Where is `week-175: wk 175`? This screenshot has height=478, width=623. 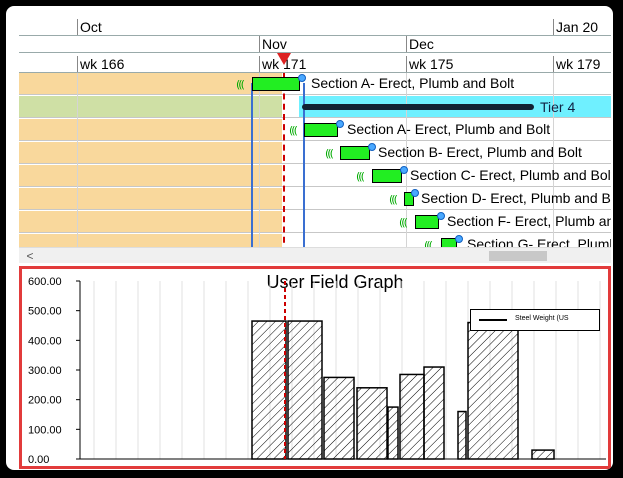 week-175: wk 175 is located at coordinates (479, 64).